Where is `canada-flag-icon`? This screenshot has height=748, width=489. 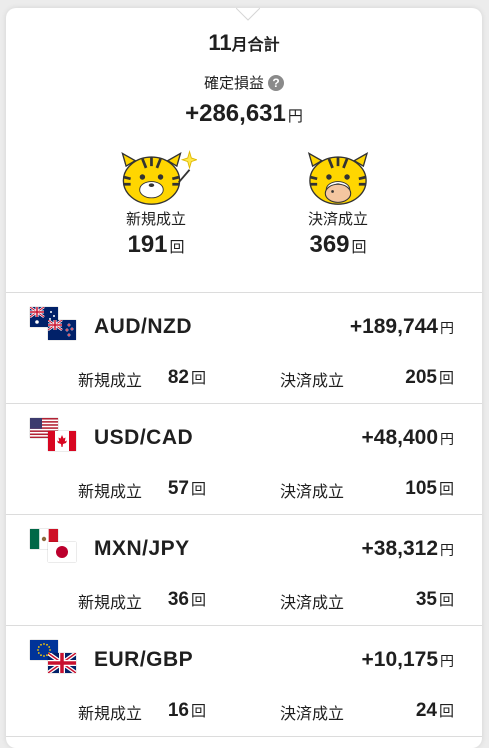
canada-flag-icon is located at coordinates (62, 441).